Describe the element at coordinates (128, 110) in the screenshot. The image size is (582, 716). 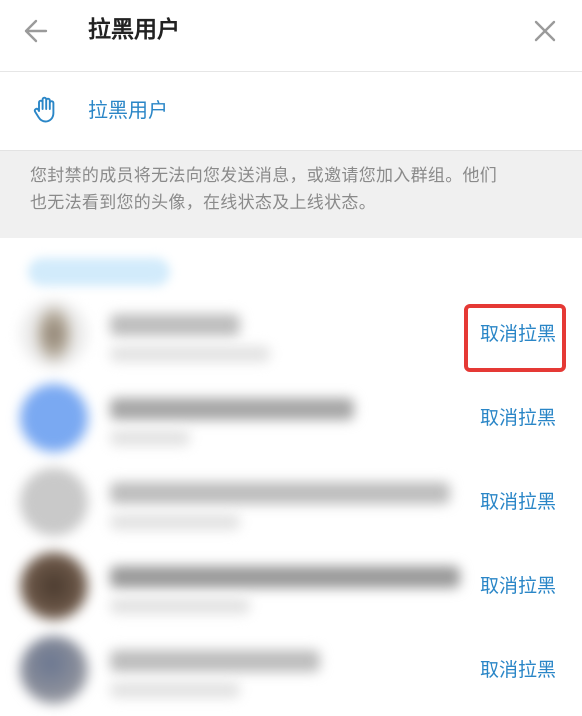
I see `block-user-label: 拉黑用户` at that location.